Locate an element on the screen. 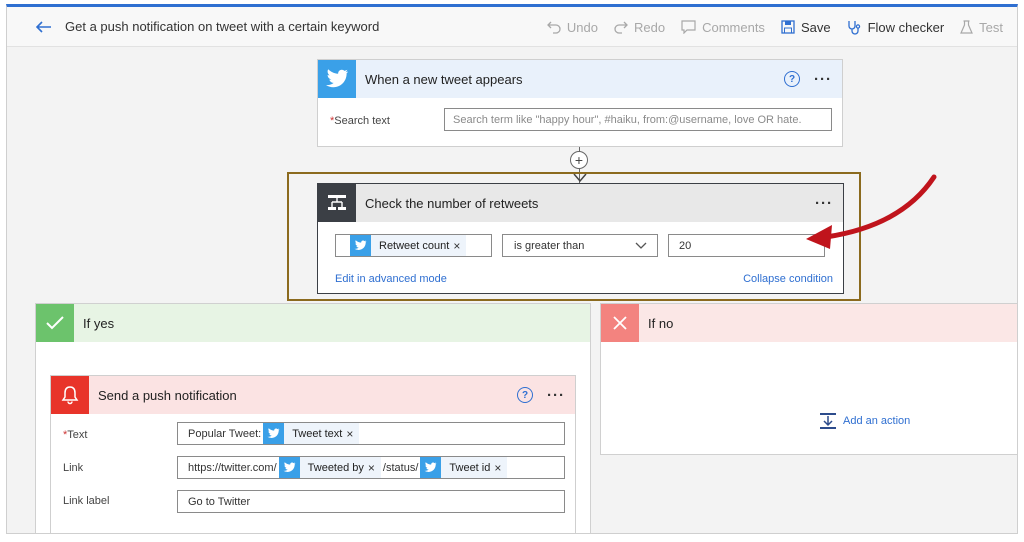 The width and height of the screenshot is (1024, 542). link-label-field-label: Link label is located at coordinates (86, 501).